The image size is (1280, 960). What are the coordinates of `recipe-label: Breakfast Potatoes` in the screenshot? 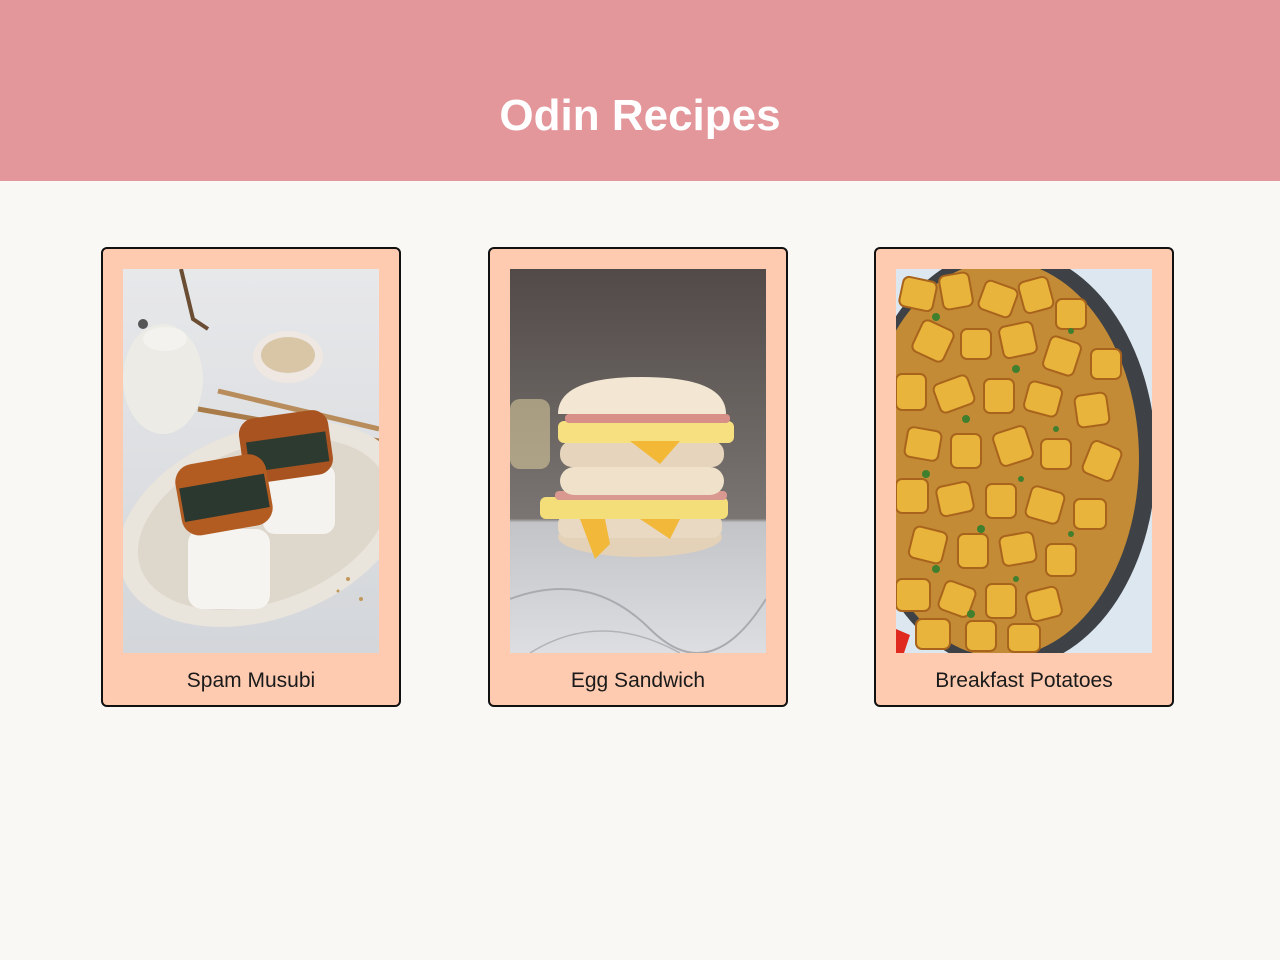 It's located at (1024, 681).